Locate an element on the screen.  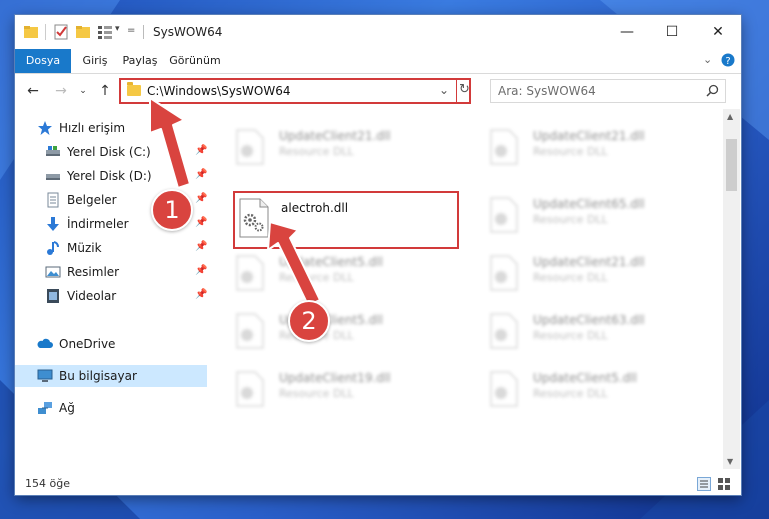
up-arrow-icon: ↑ is located at coordinates (105, 91).